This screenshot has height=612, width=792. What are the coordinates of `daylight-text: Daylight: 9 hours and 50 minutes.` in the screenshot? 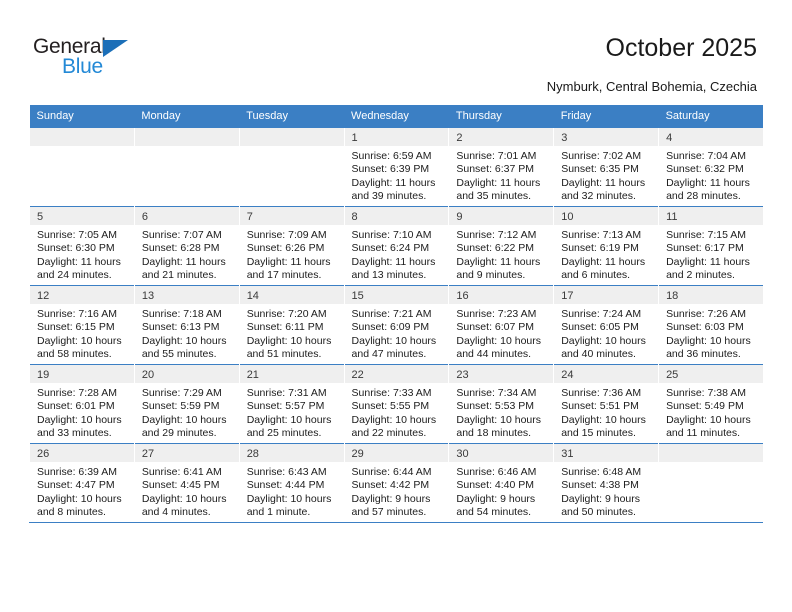 It's located at (601, 505).